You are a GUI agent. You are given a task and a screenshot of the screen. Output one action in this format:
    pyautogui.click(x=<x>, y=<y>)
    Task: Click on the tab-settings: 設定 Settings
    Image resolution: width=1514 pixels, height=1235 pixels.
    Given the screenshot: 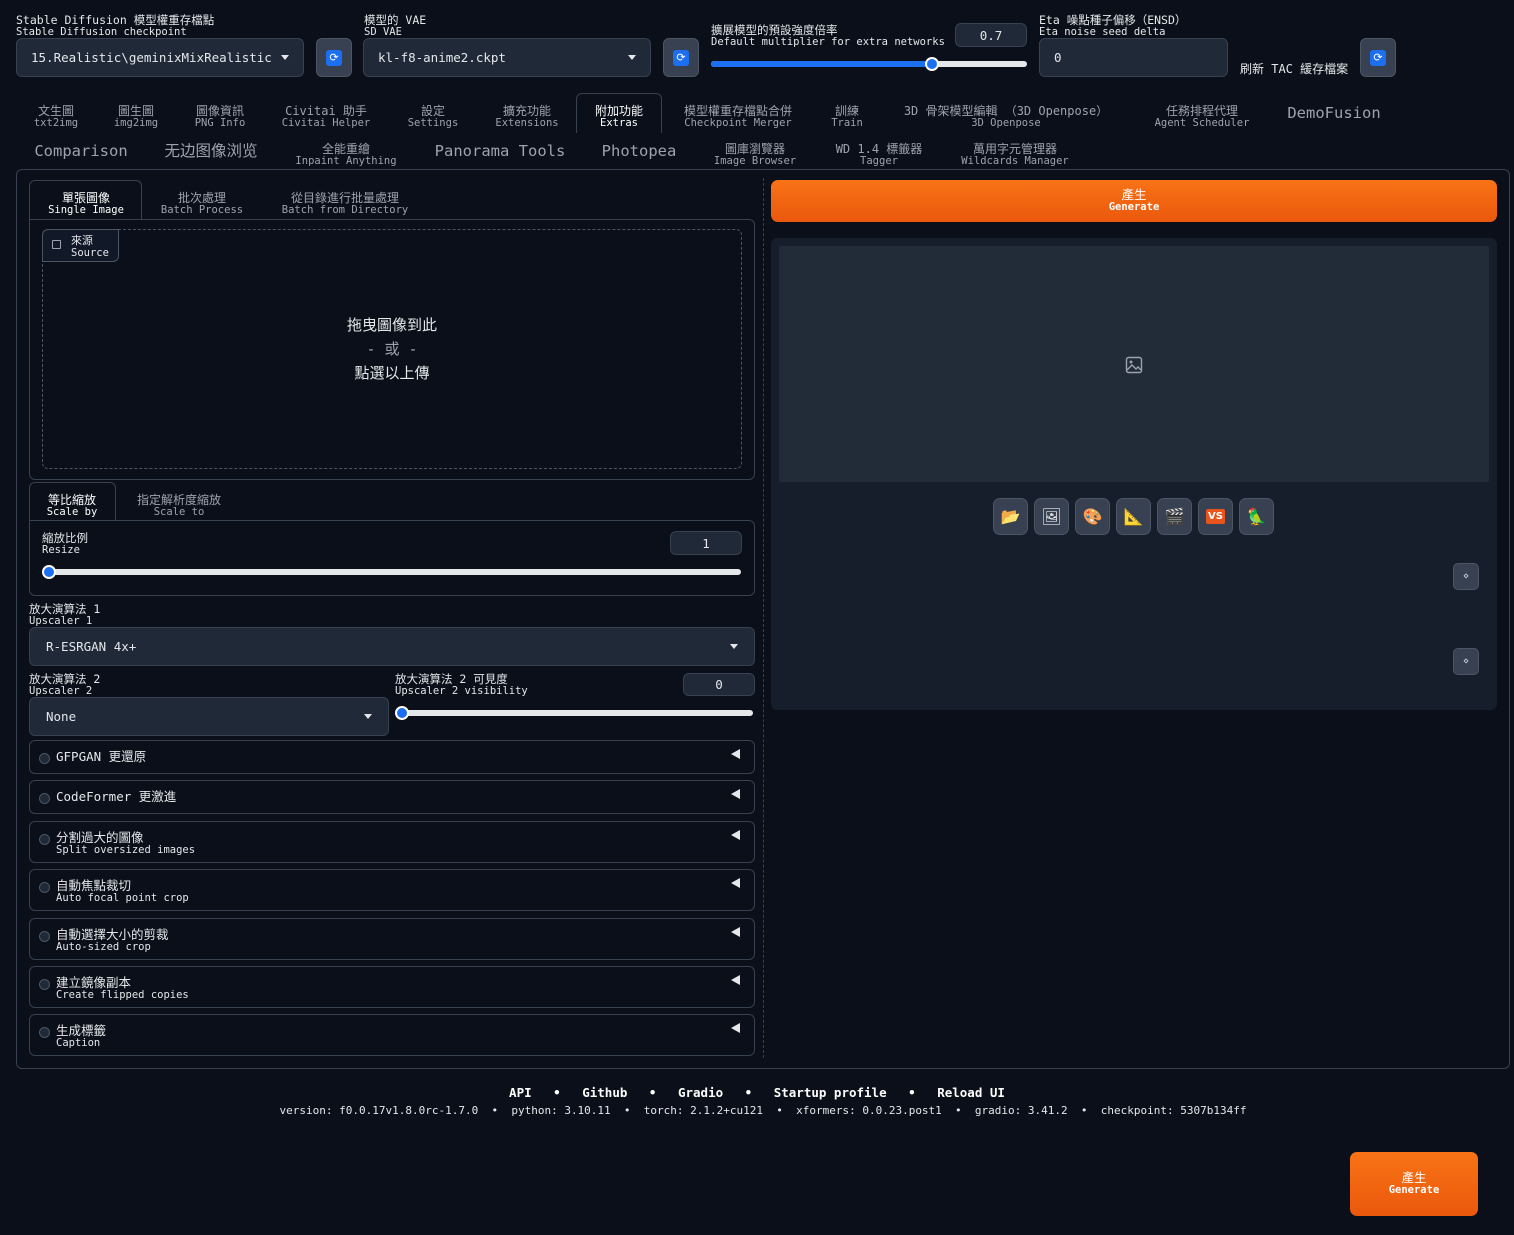 What is the action you would take?
    pyautogui.click(x=433, y=117)
    